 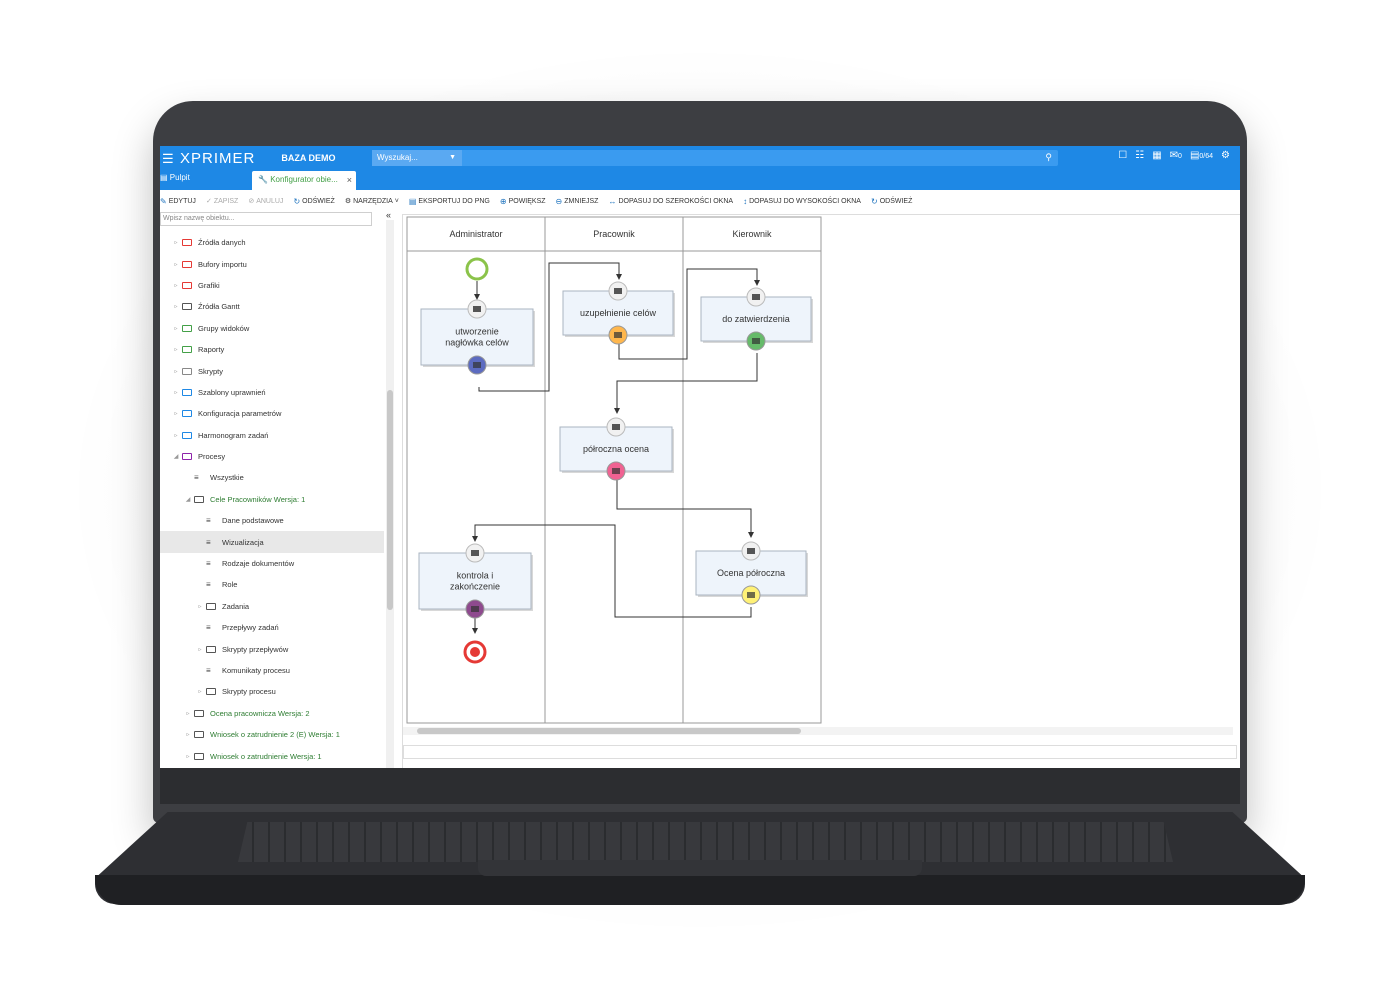 I want to click on tab-home: ▤ Pulpit, so click(x=175, y=177).